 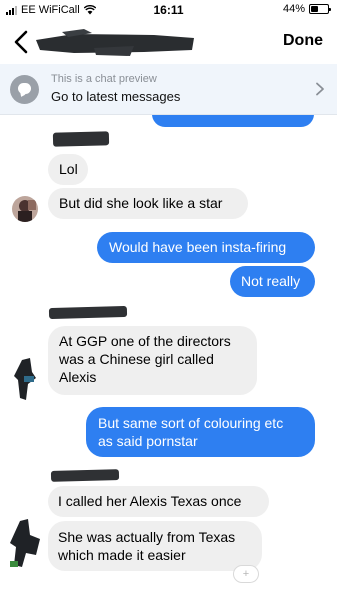 What do you see at coordinates (168, 10) in the screenshot?
I see `status-bar: EE WiFiCall 16:11 44%` at bounding box center [168, 10].